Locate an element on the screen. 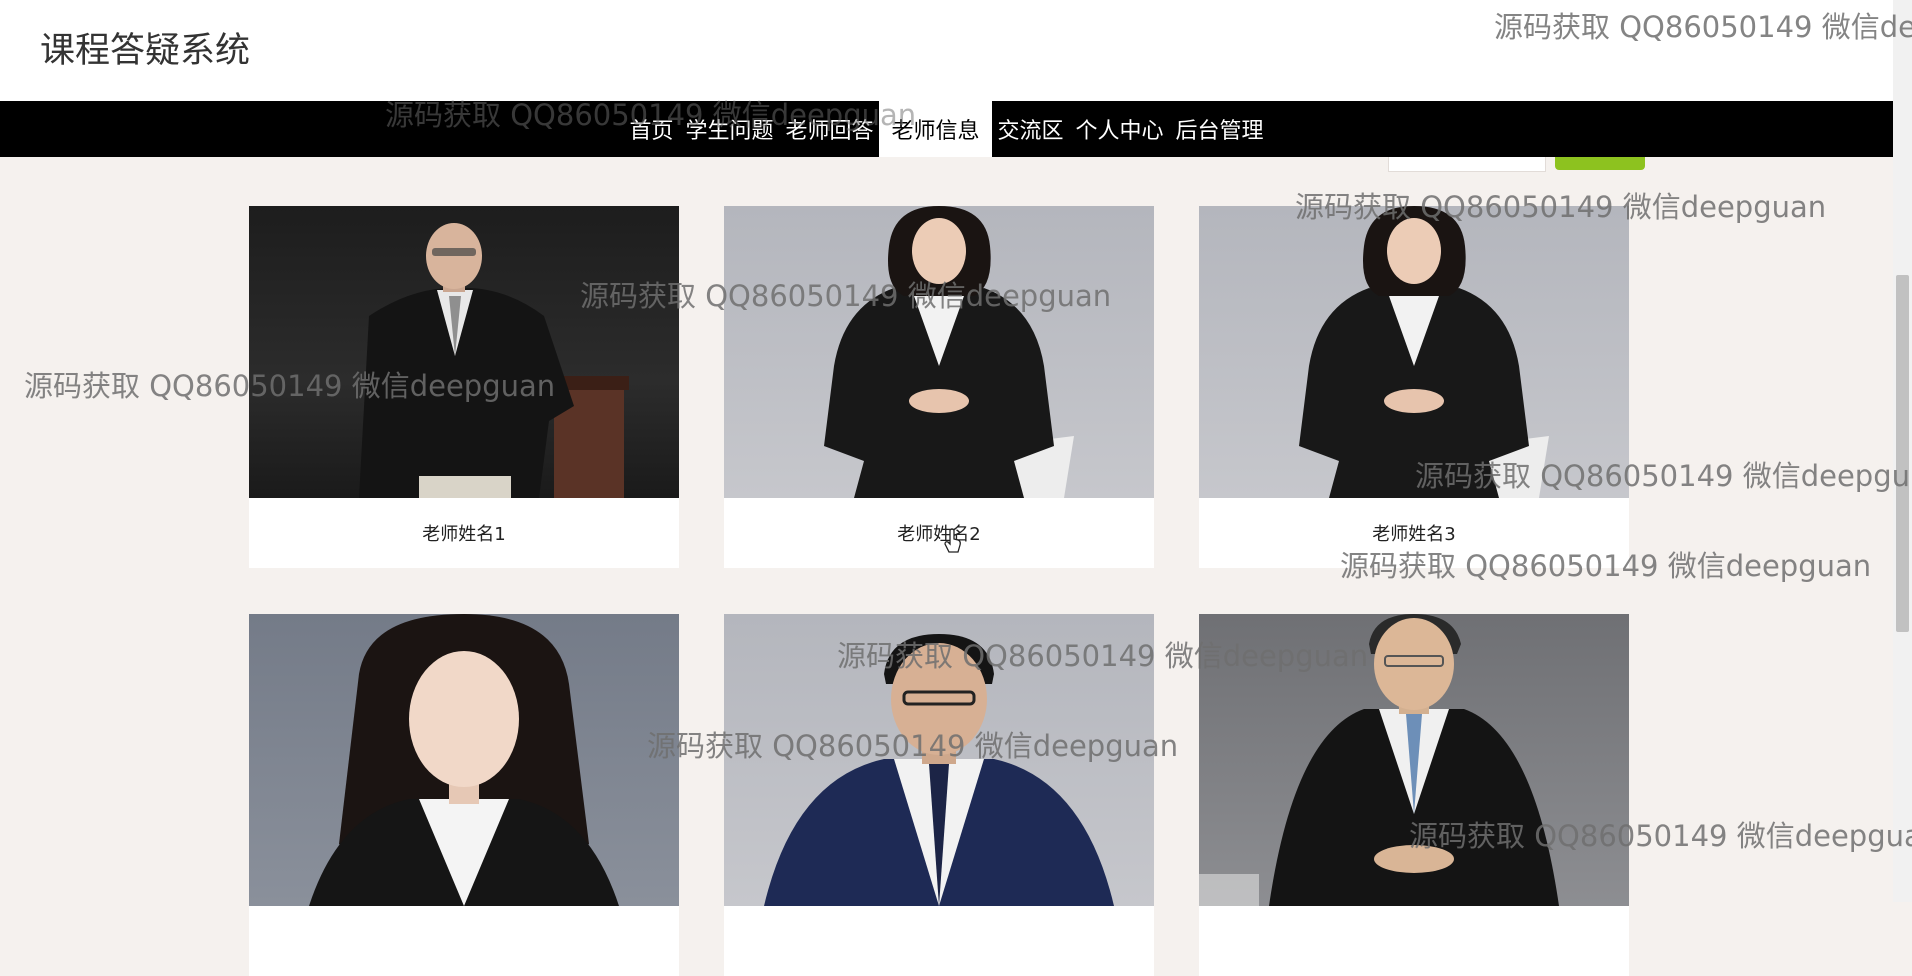 The height and width of the screenshot is (976, 1912). main-nav: 首页 学生问题 老师回答 老师信息 交流区 个人中心 后台管理 is located at coordinates (946, 129).